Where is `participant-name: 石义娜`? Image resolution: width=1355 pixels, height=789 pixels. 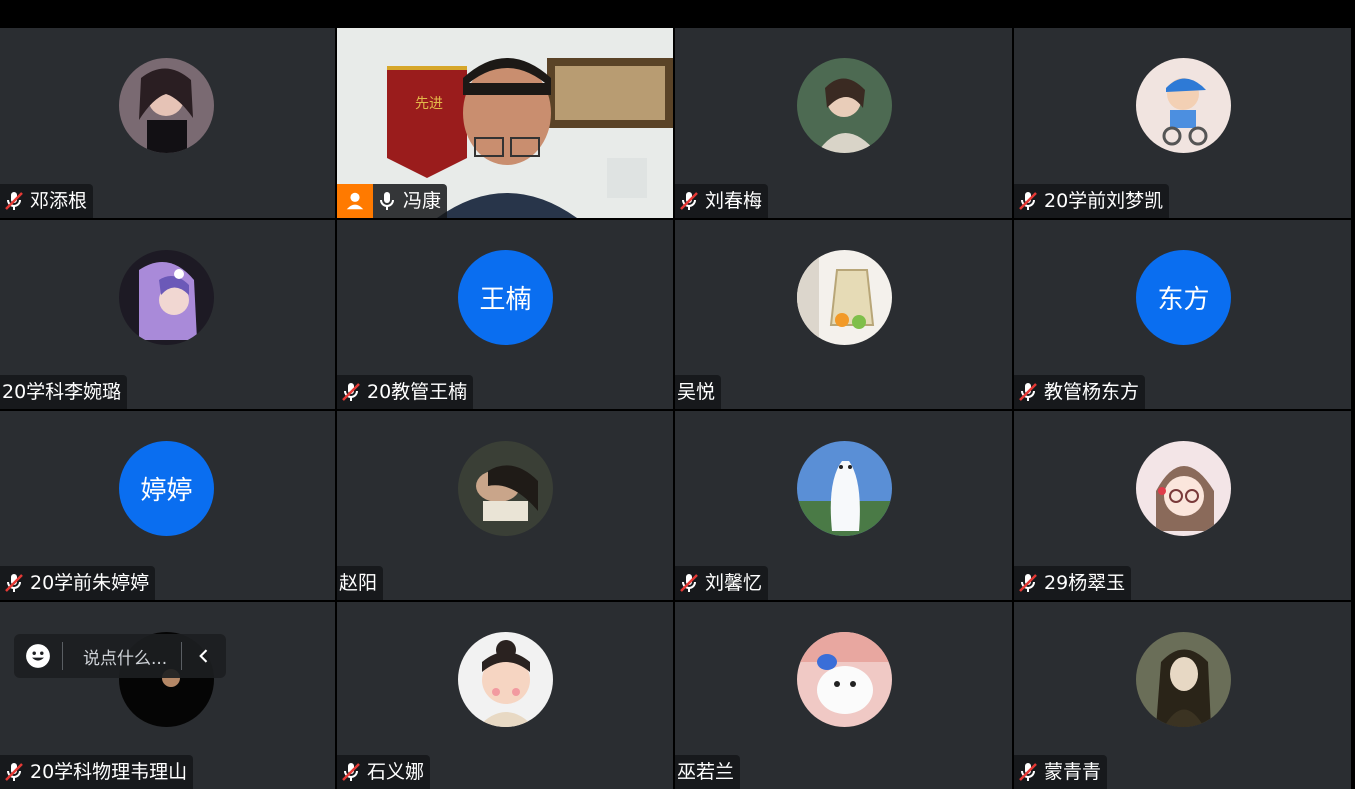
participant-name: 石义娜 is located at coordinates (396, 772).